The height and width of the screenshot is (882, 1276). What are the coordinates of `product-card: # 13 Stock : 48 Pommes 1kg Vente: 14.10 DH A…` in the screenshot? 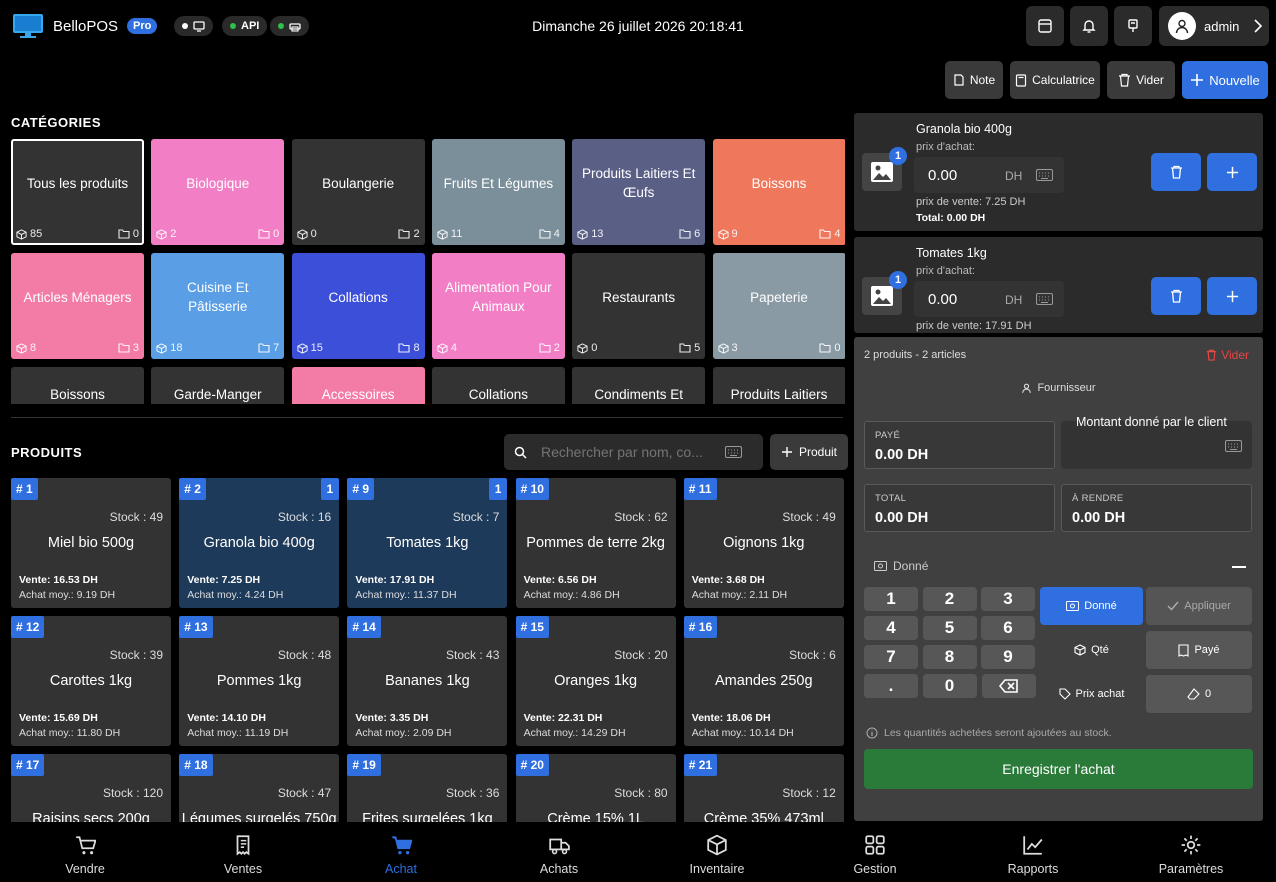 It's located at (259, 681).